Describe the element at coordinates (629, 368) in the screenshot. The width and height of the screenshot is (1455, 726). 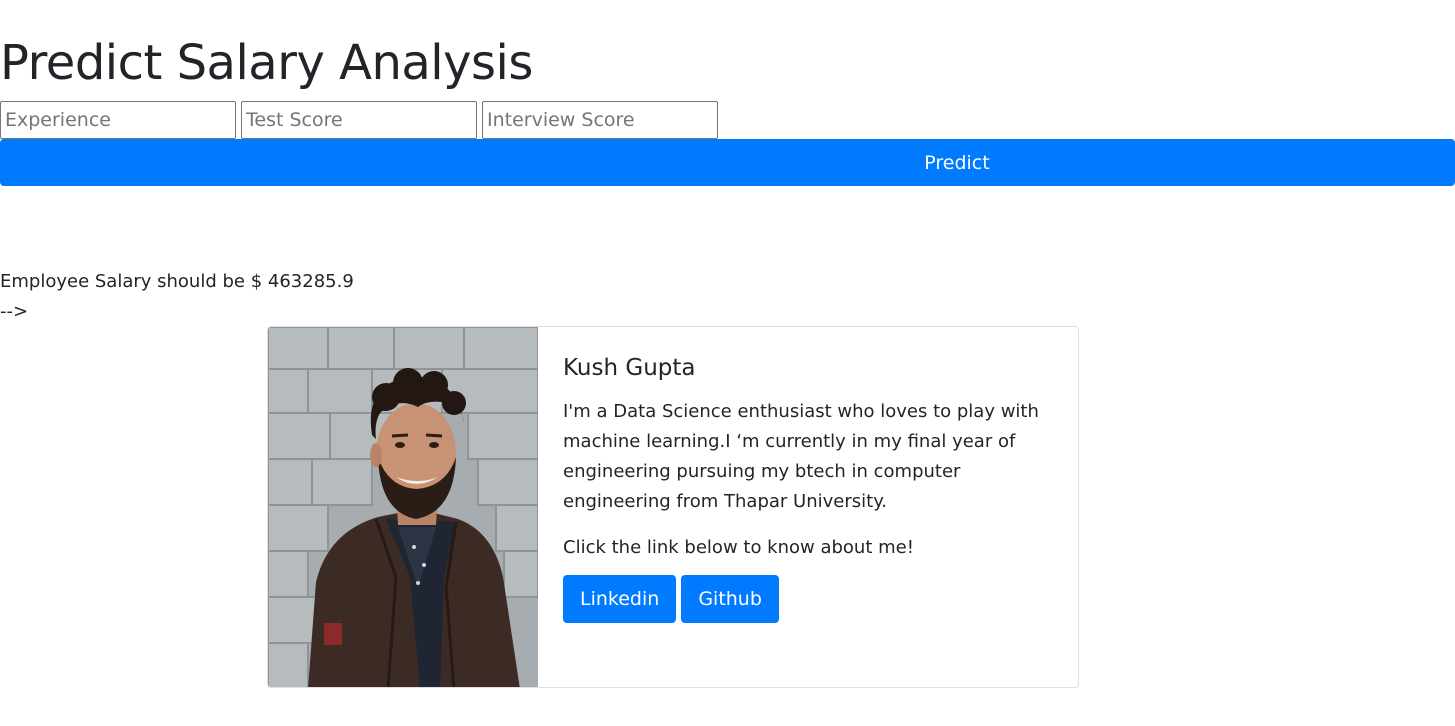
I see `profile-name: Kush Gupta` at that location.